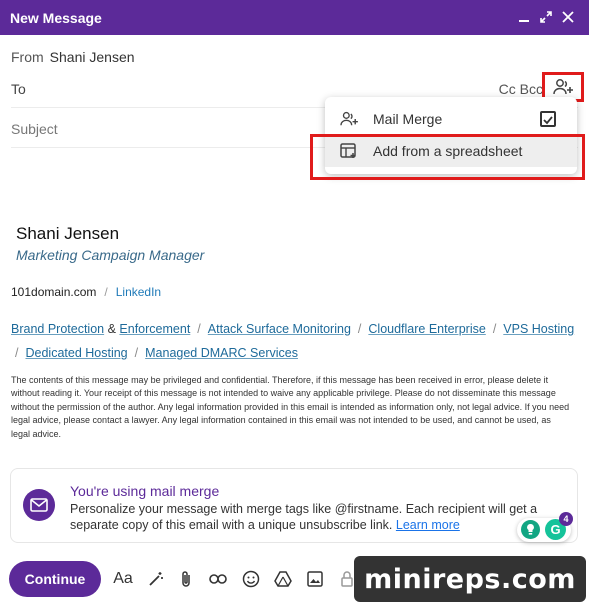  Describe the element at coordinates (524, 18) in the screenshot. I see `minimize-icon` at that location.